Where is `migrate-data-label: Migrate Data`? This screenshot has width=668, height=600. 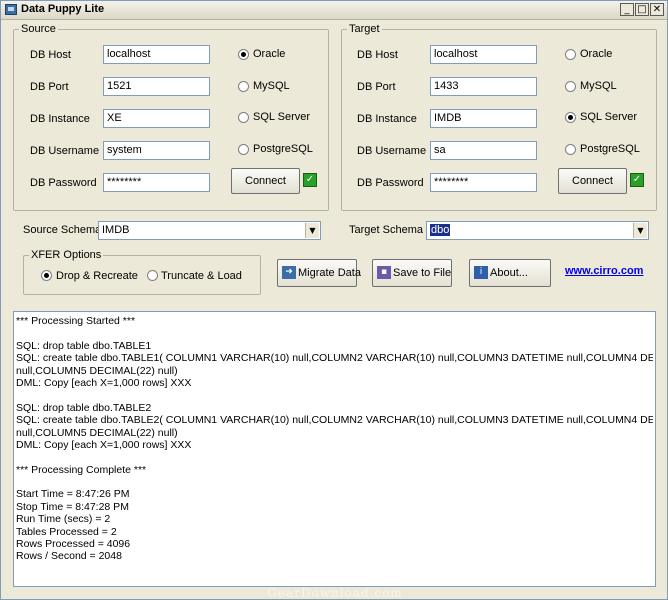 migrate-data-label: Migrate Data is located at coordinates (329, 273).